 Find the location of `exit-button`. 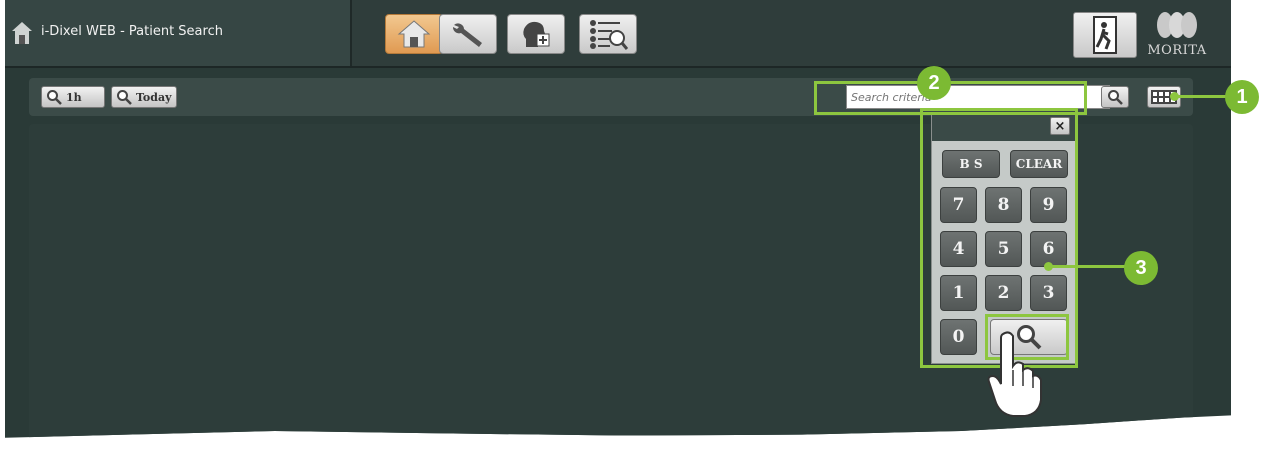

exit-button is located at coordinates (1105, 35).